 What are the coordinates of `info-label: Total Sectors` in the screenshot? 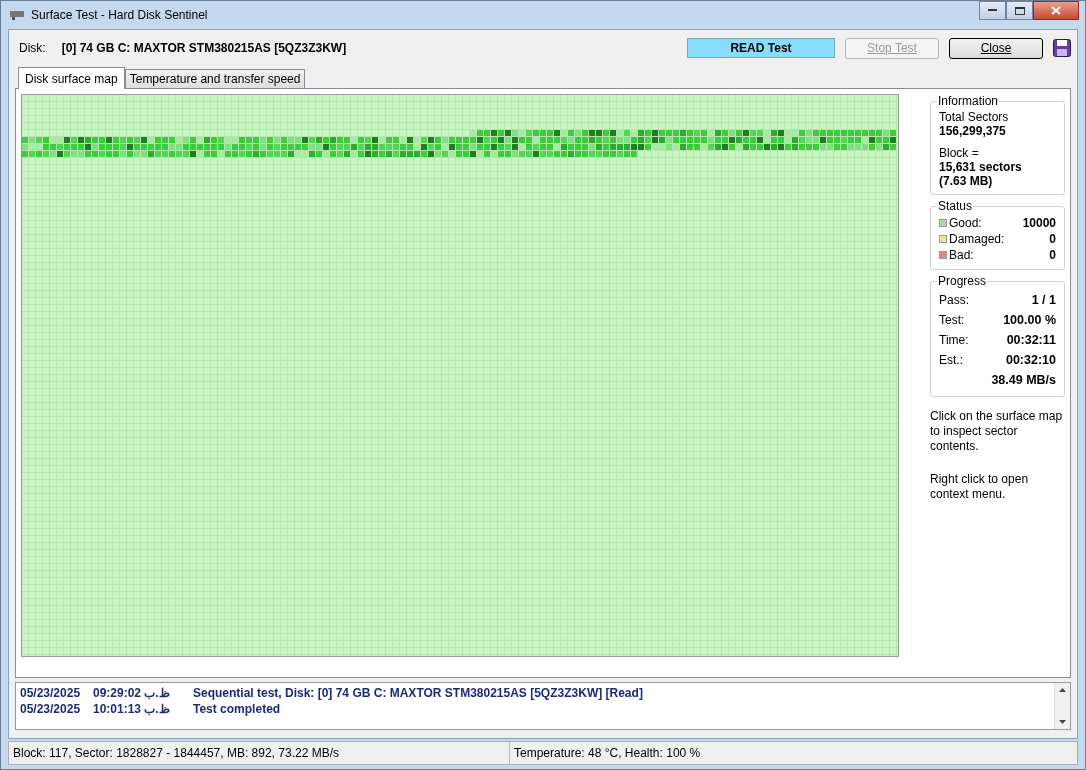 It's located at (974, 117).